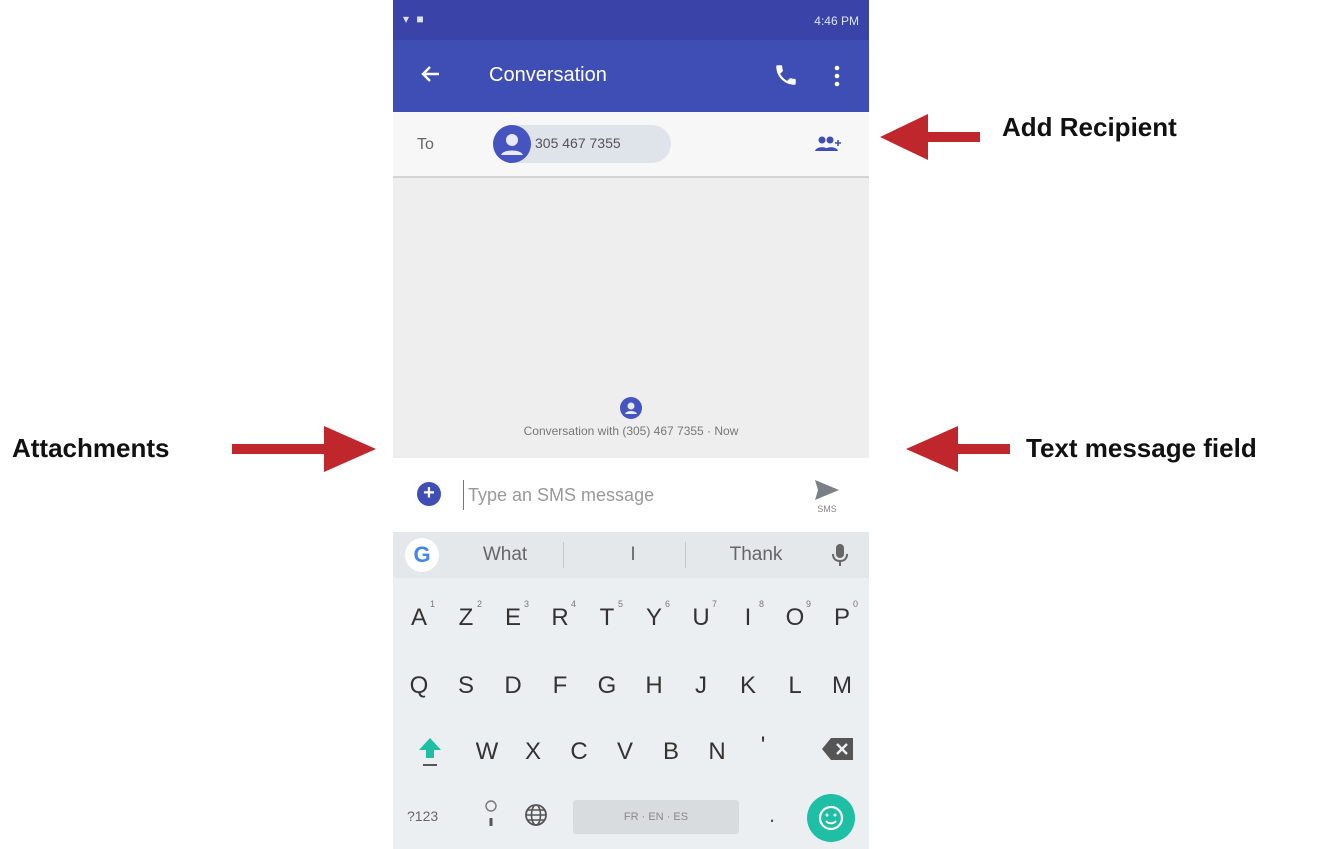 This screenshot has height=849, width=1328. I want to click on key-g: G, so click(607, 686).